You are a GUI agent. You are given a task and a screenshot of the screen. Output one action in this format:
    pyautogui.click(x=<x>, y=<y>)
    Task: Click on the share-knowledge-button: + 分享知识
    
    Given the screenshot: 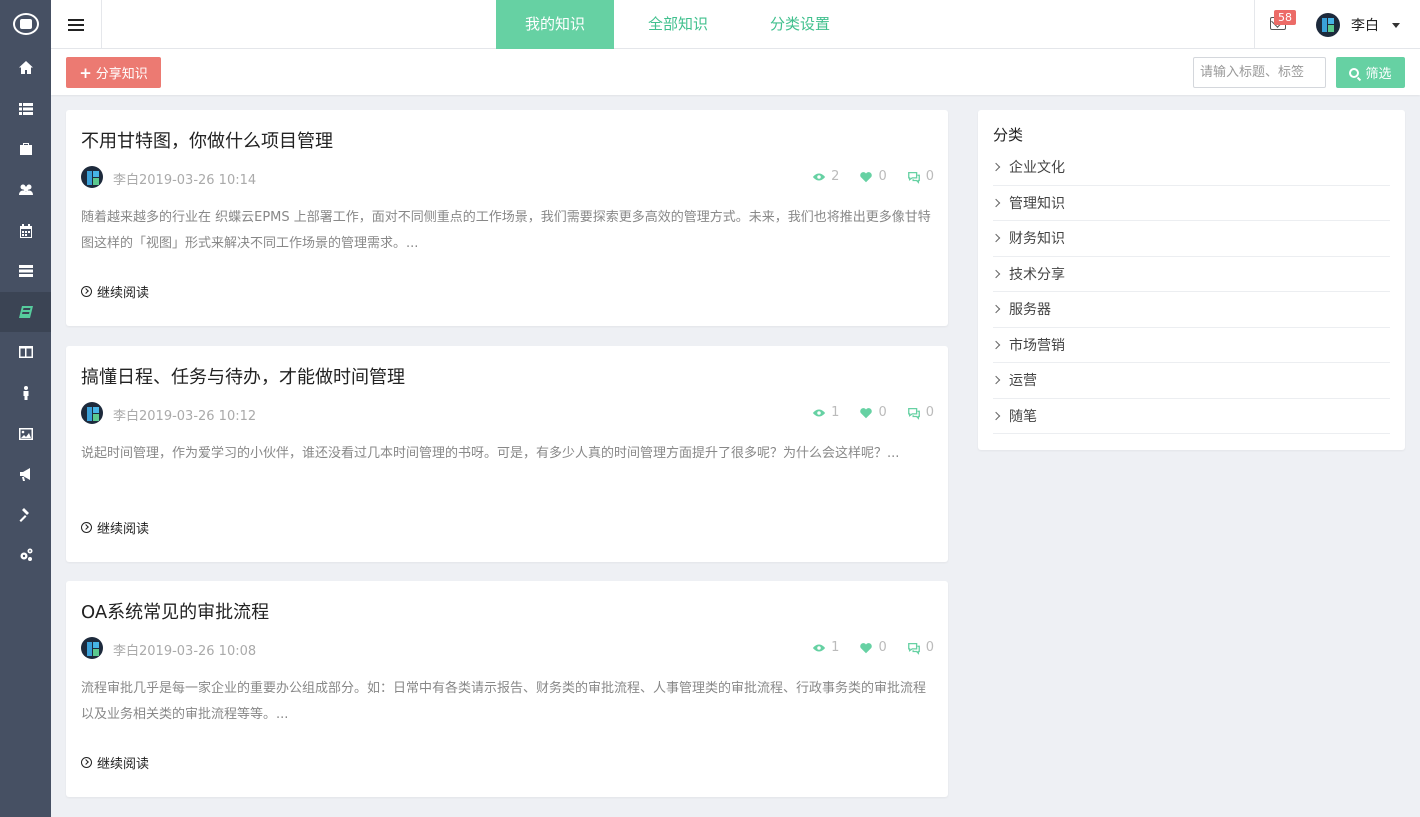 What is the action you would take?
    pyautogui.click(x=113, y=72)
    